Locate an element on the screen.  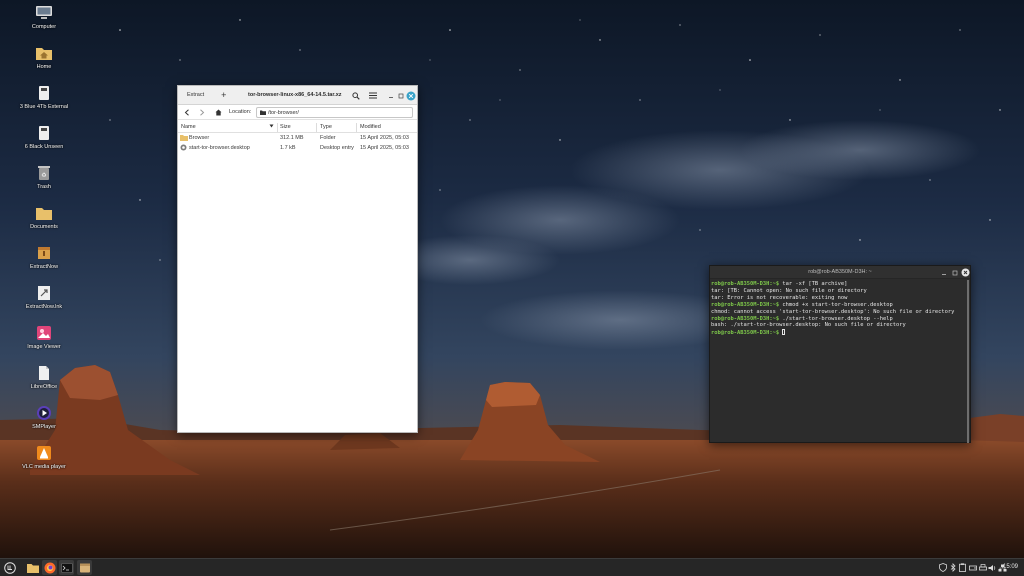
desktop-icon-label: 3 Blue 4Tb External is located at coordinates (44, 107).